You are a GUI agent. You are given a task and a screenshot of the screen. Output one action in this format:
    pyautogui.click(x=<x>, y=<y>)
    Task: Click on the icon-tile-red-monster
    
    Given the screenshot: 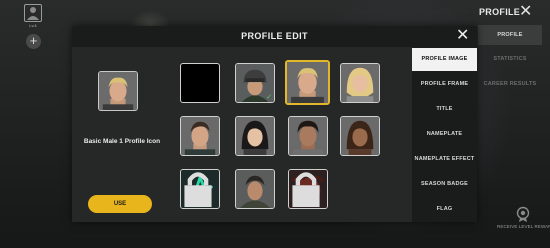 What is the action you would take?
    pyautogui.click(x=308, y=189)
    